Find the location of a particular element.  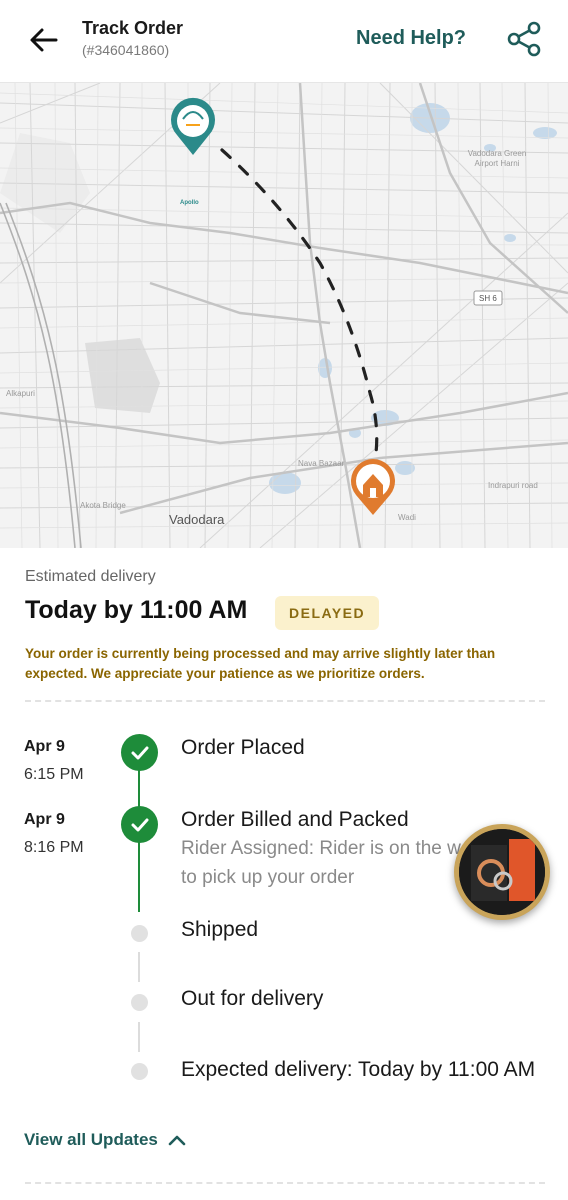

status-badge: DELAYED is located at coordinates (327, 613).